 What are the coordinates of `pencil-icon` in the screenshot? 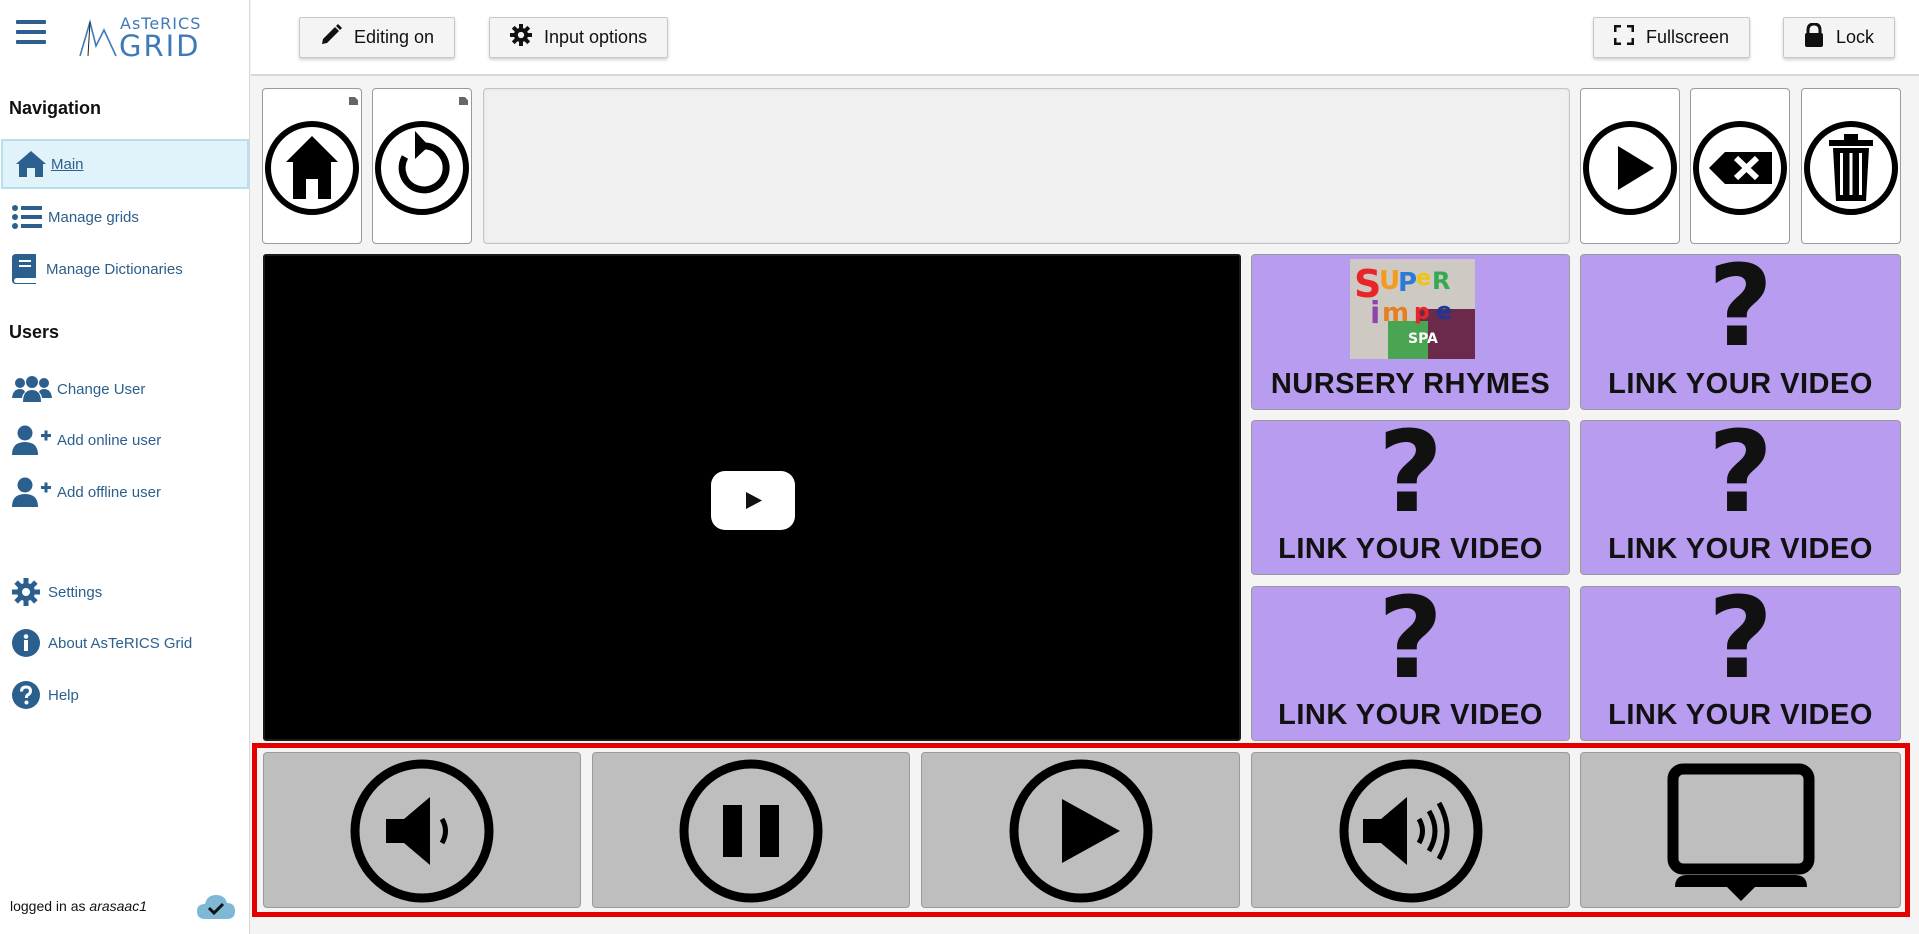 It's located at (331, 37).